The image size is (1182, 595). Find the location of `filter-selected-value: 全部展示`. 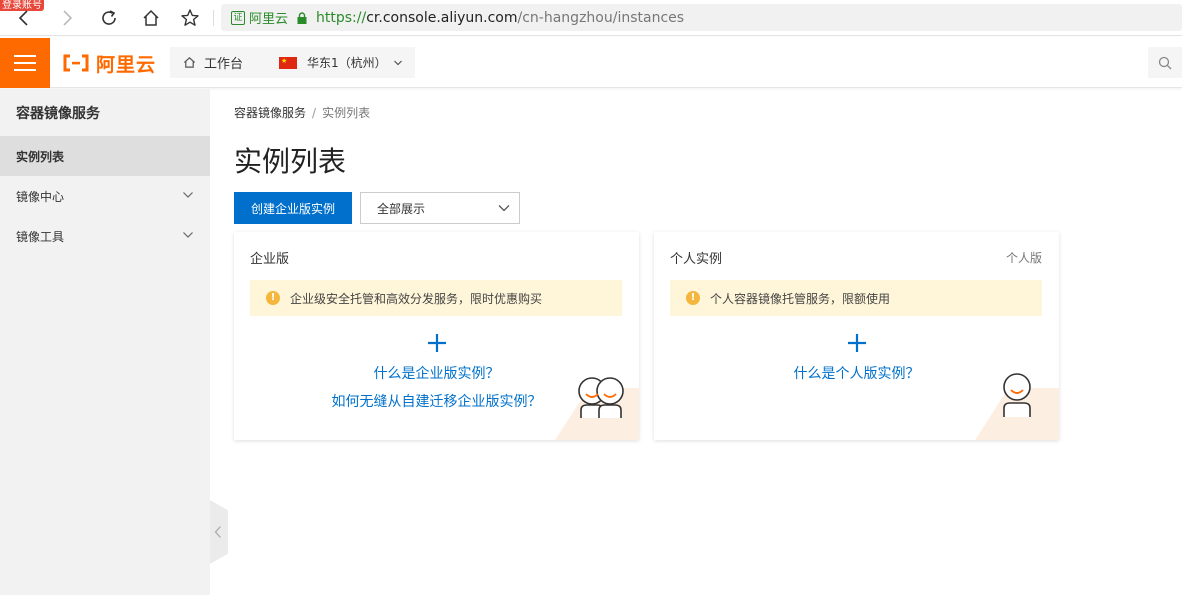

filter-selected-value: 全部展示 is located at coordinates (401, 208).